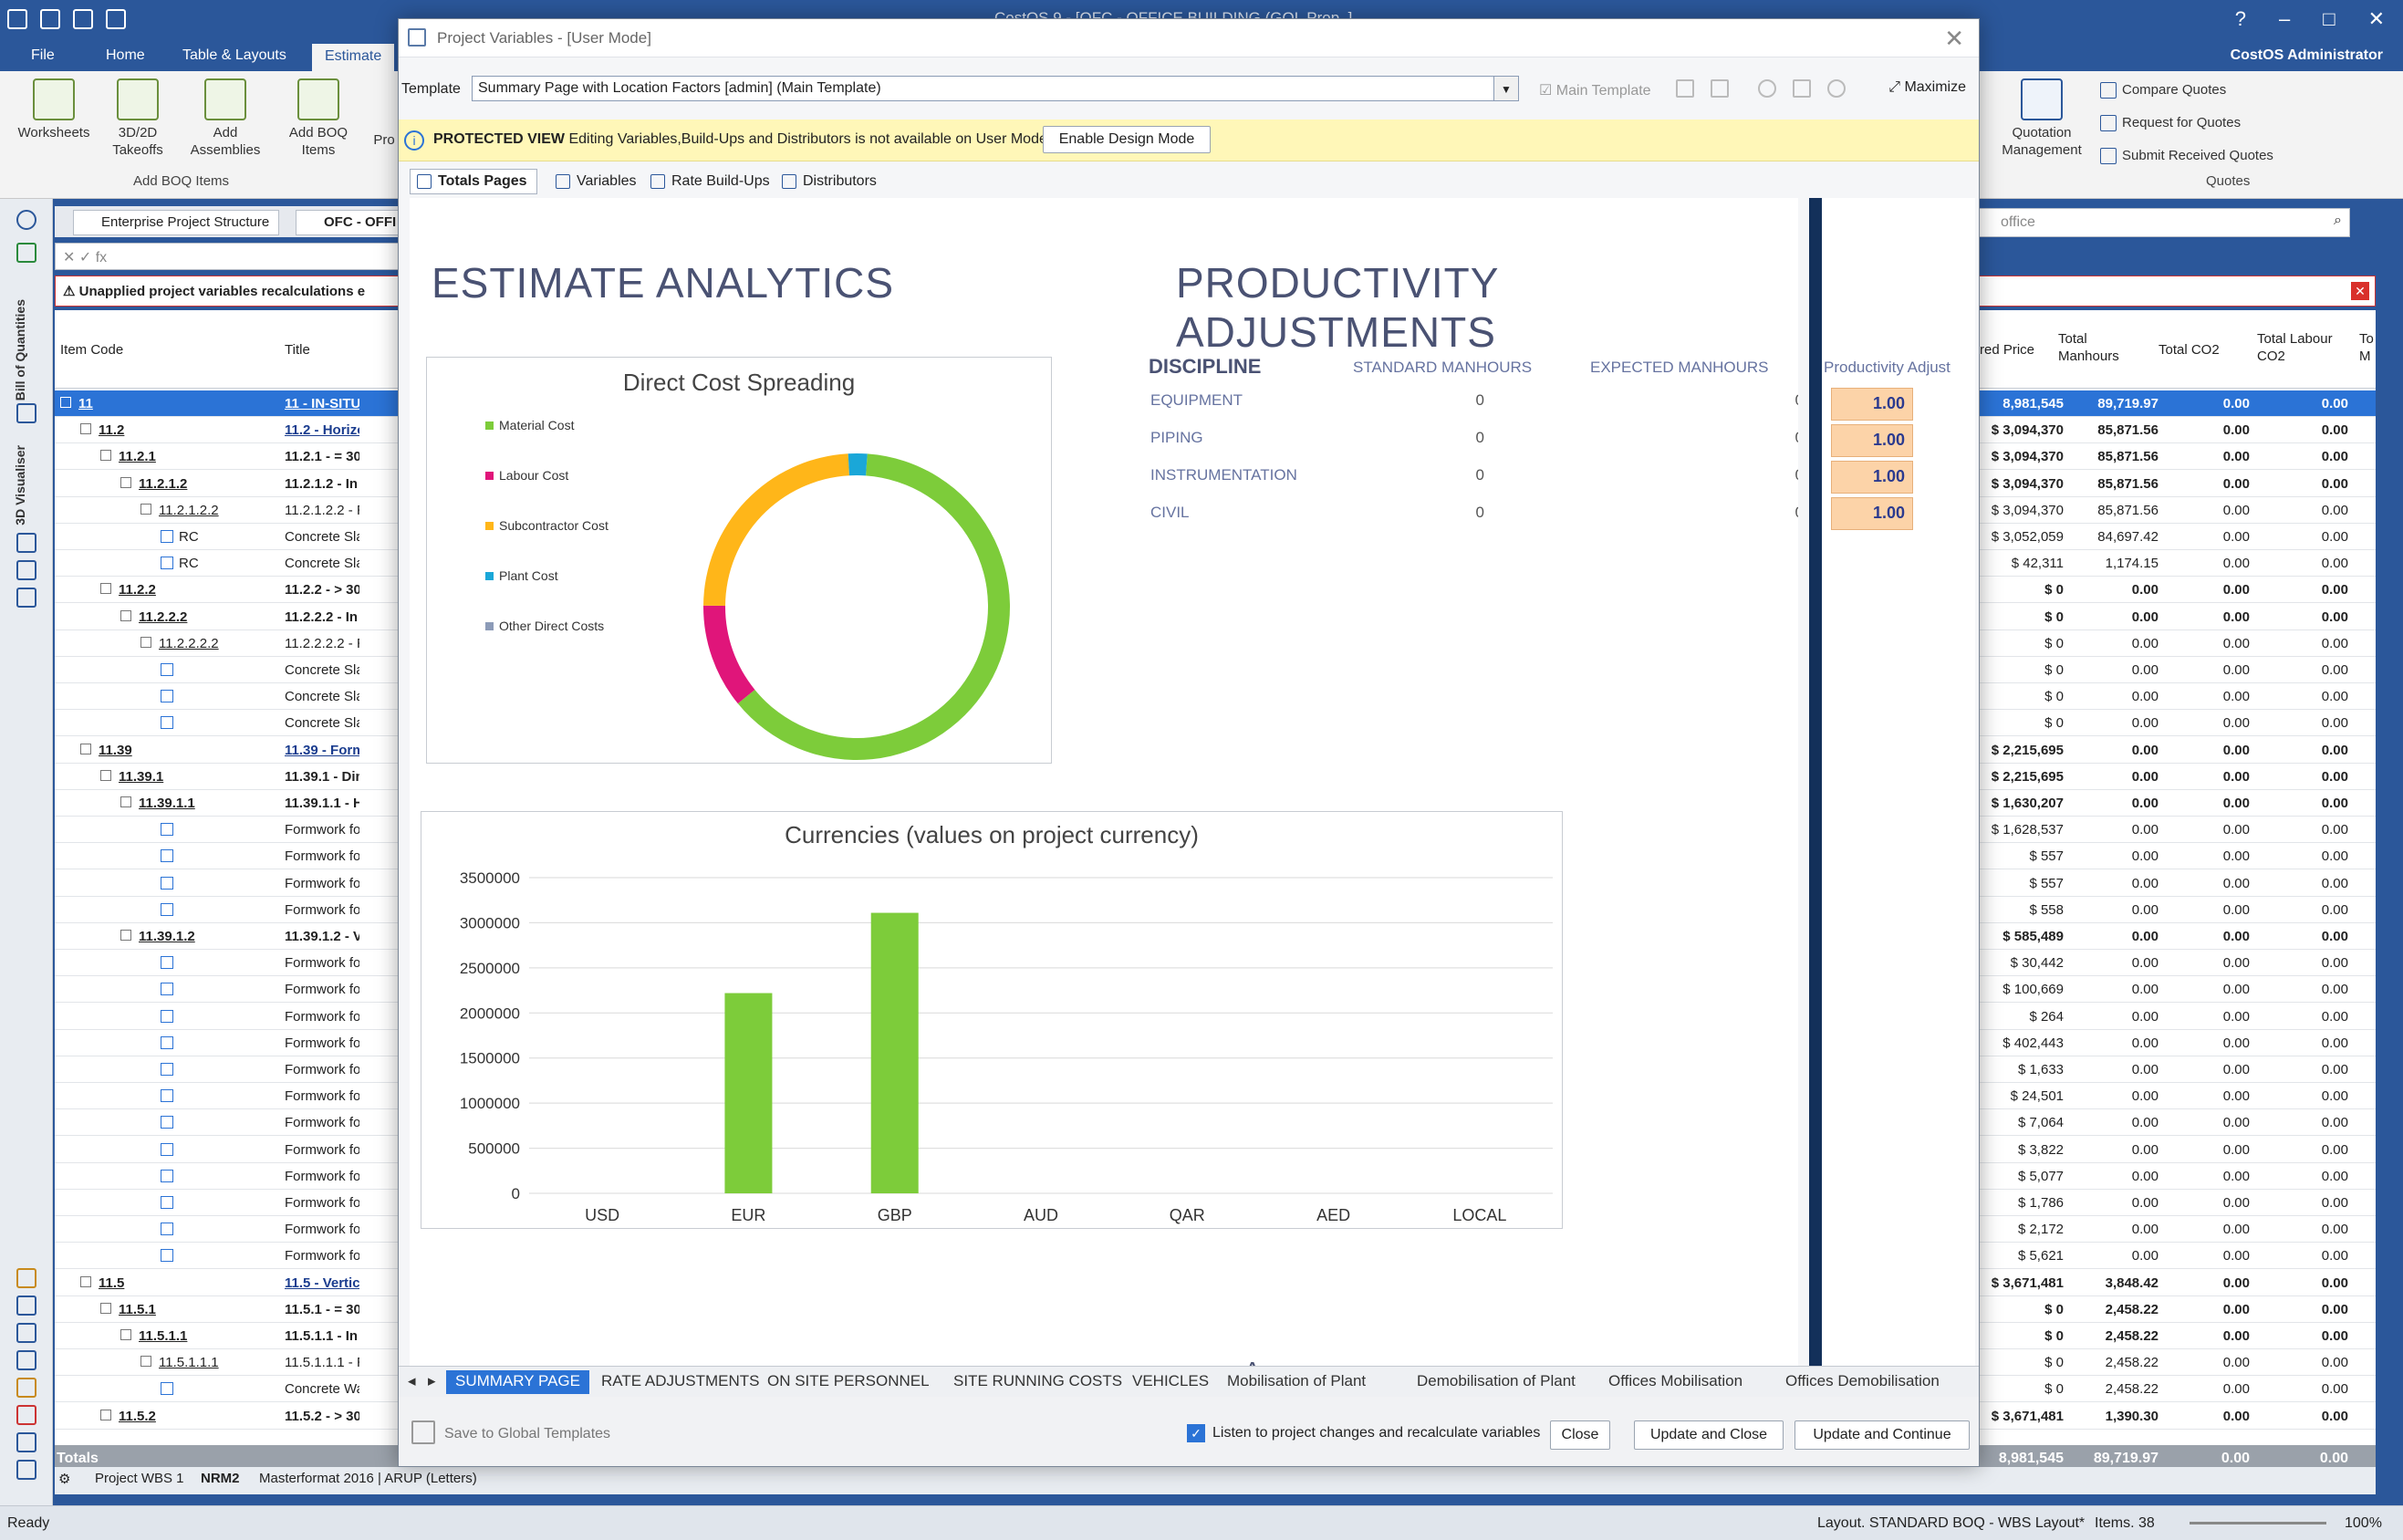 Image resolution: width=2403 pixels, height=1540 pixels. I want to click on tree-icon, so click(26, 253).